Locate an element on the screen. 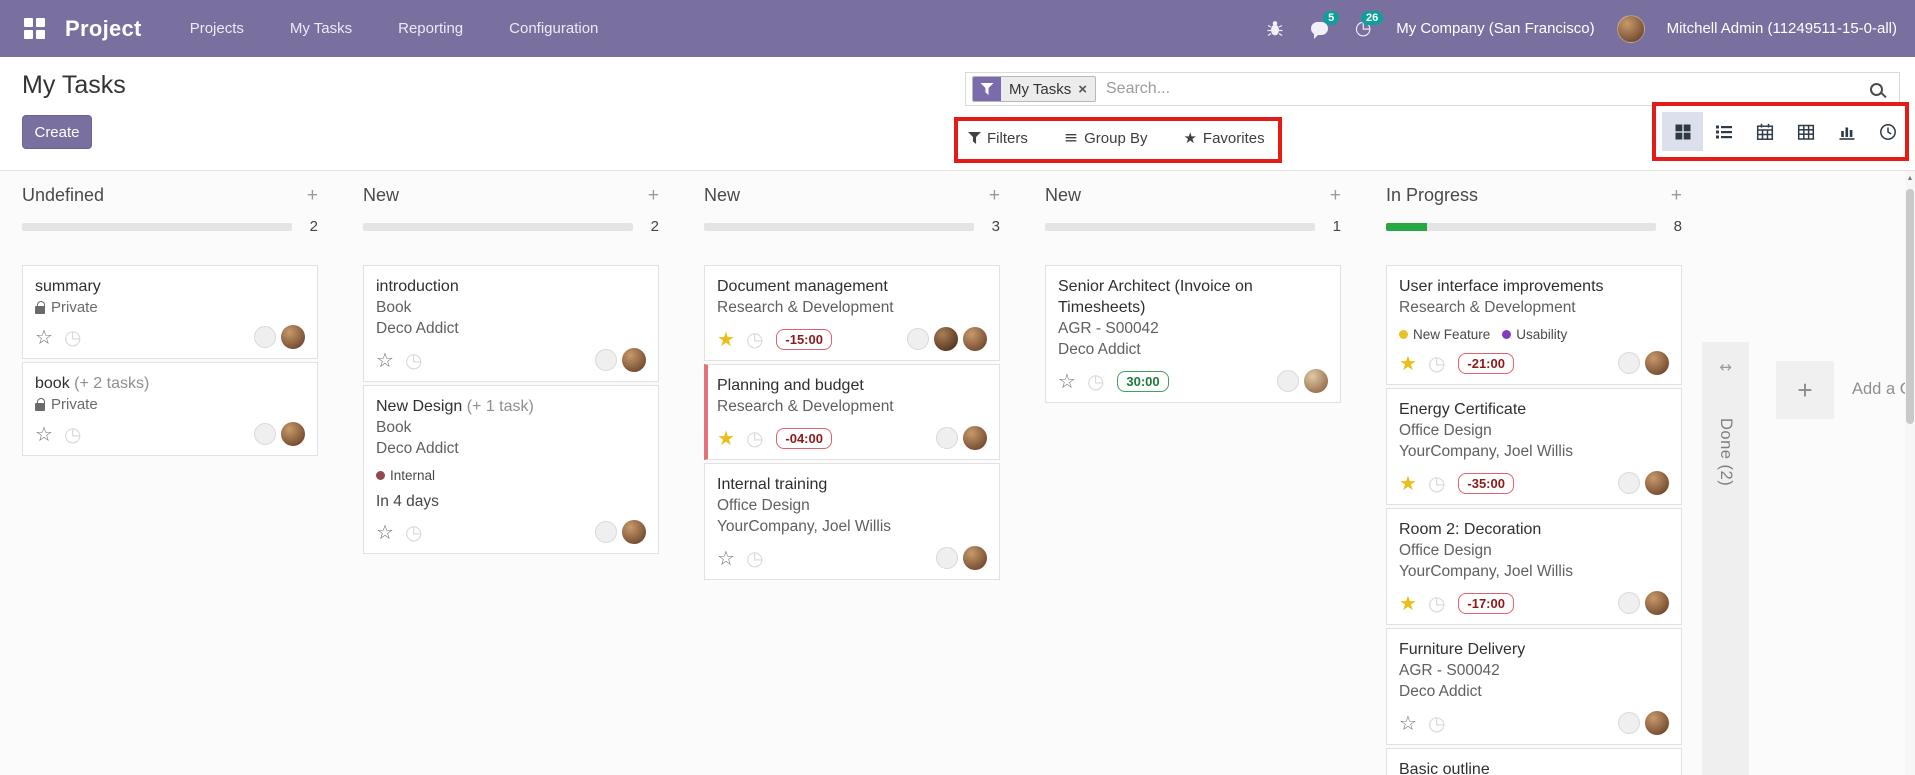  hours-badge: -04:00 is located at coordinates (804, 438).